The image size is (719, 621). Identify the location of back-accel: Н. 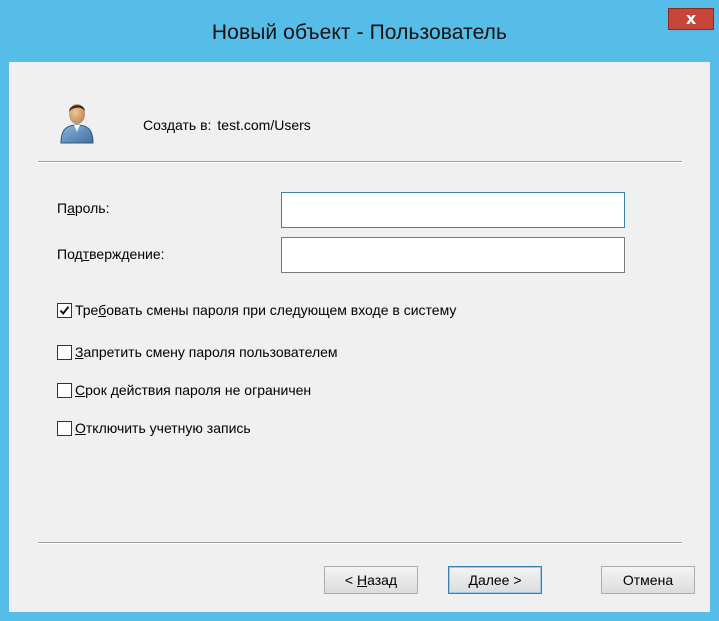
(362, 580).